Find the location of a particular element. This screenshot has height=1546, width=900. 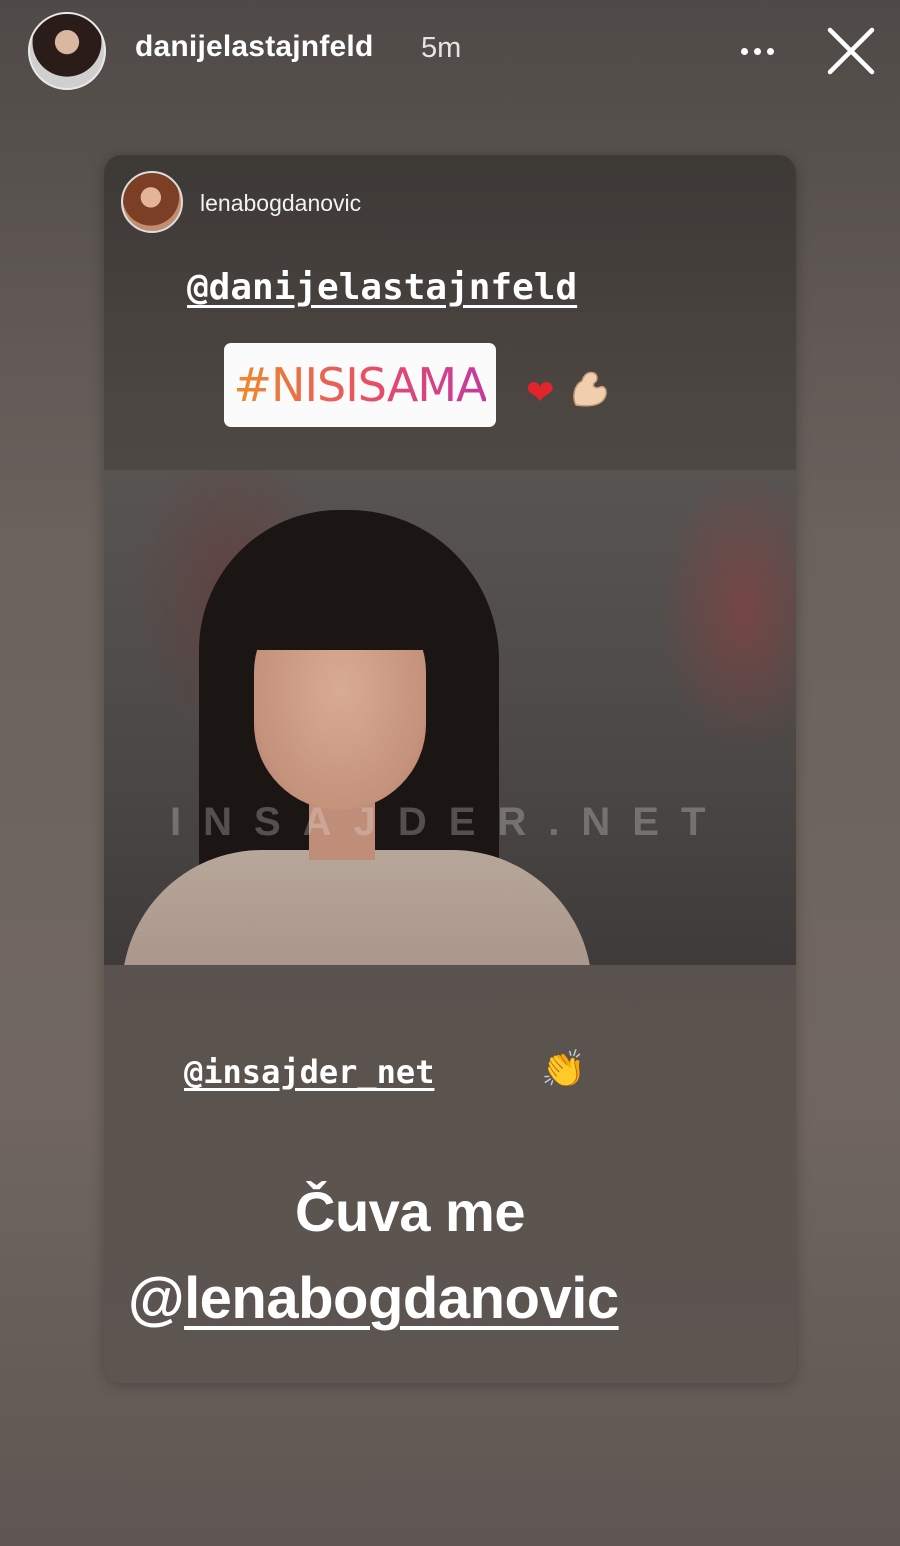

shared-author-username: lenabogdanovic is located at coordinates (280, 203).